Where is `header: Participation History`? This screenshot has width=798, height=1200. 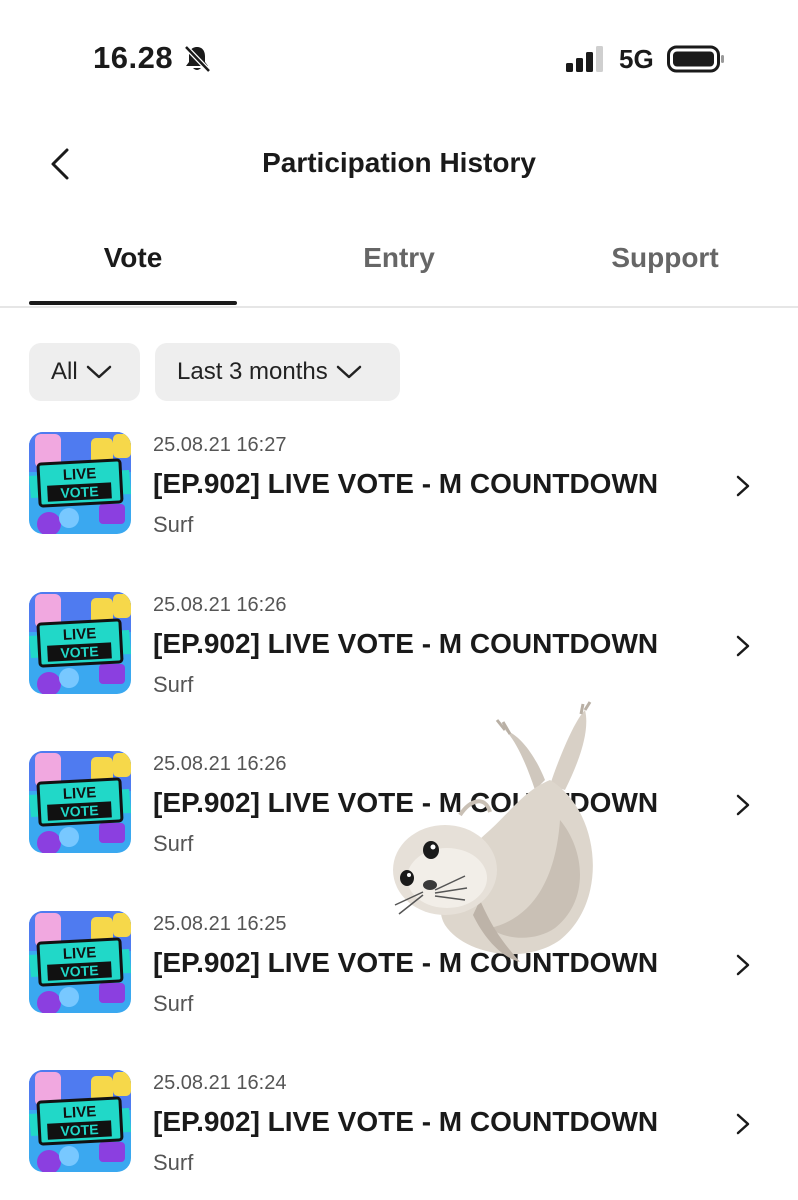 header: Participation History is located at coordinates (399, 165).